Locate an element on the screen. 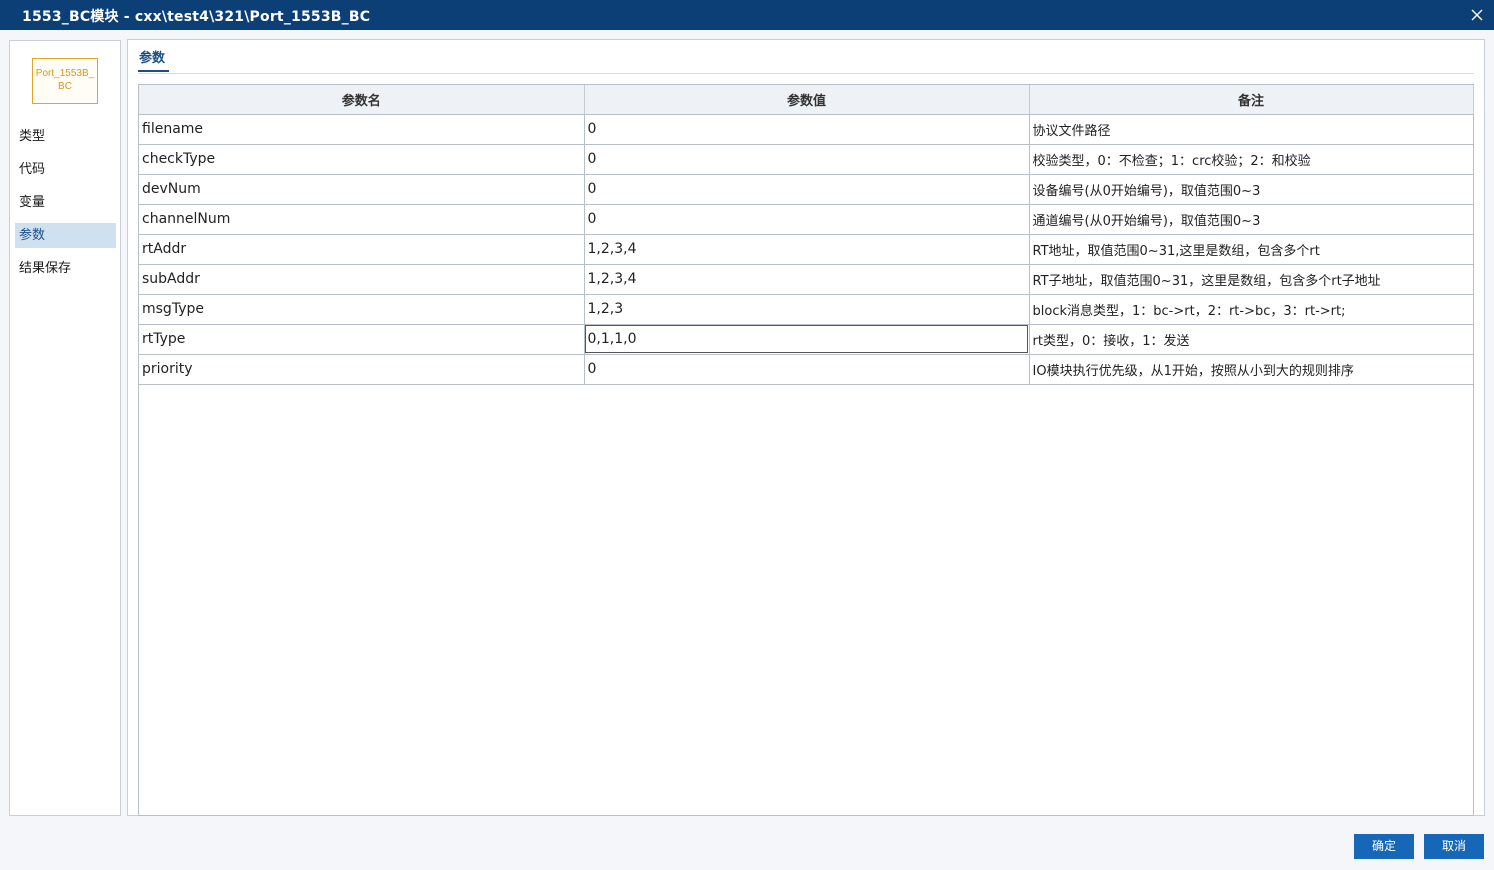 The image size is (1494, 870). param-note-cell: RT子地址，取值范围0~31，这里是数组，包含多个rt子地址 is located at coordinates (1251, 279).